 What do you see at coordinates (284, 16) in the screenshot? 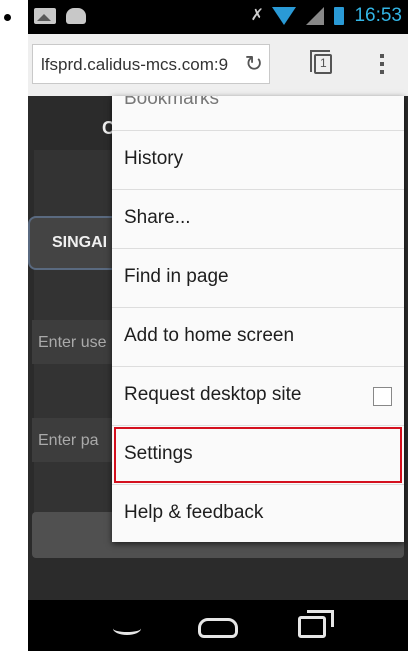
I see `wifi-icon` at bounding box center [284, 16].